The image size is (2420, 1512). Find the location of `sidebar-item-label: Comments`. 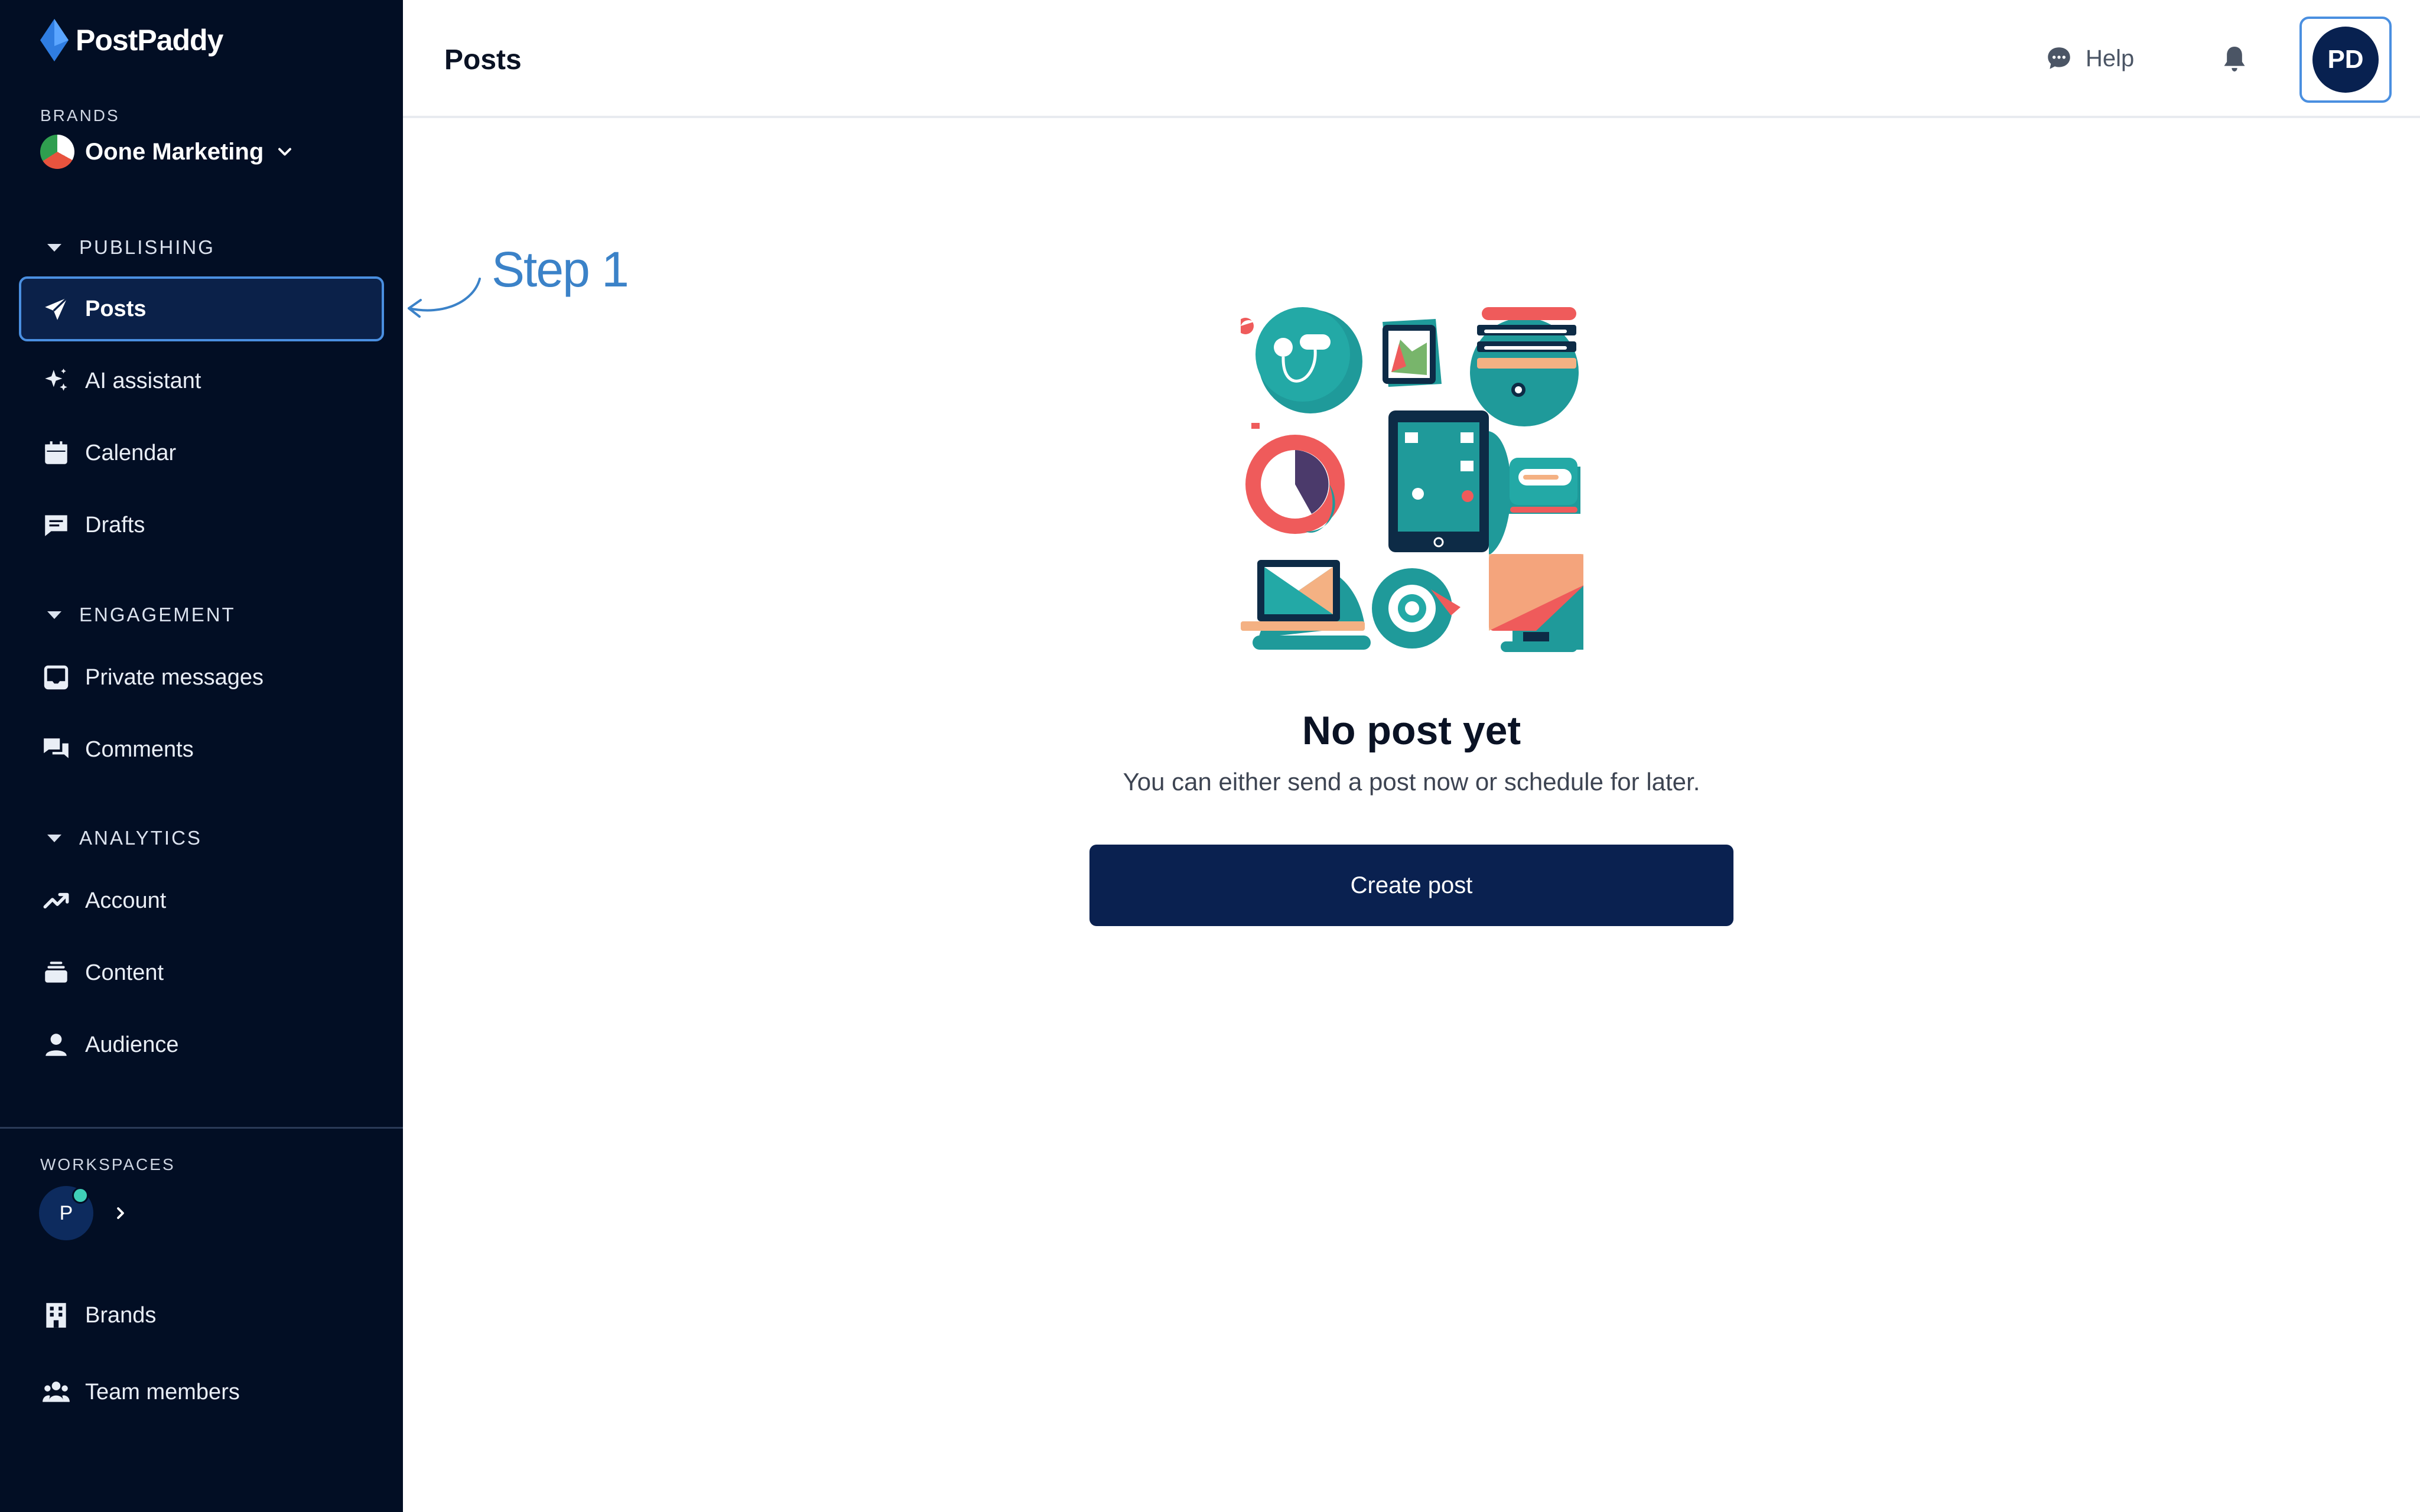

sidebar-item-label: Comments is located at coordinates (139, 749).